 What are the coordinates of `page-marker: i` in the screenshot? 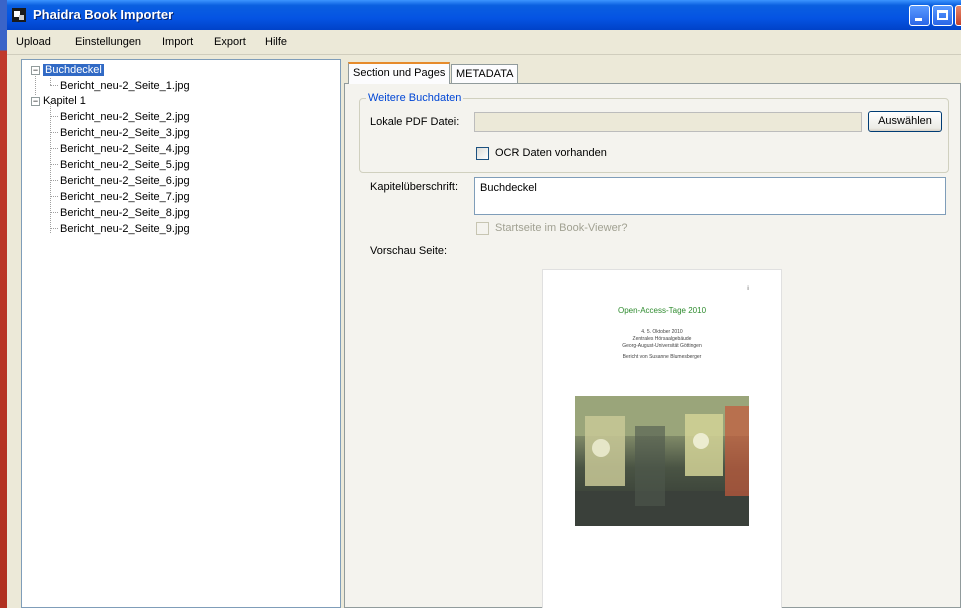 It's located at (748, 289).